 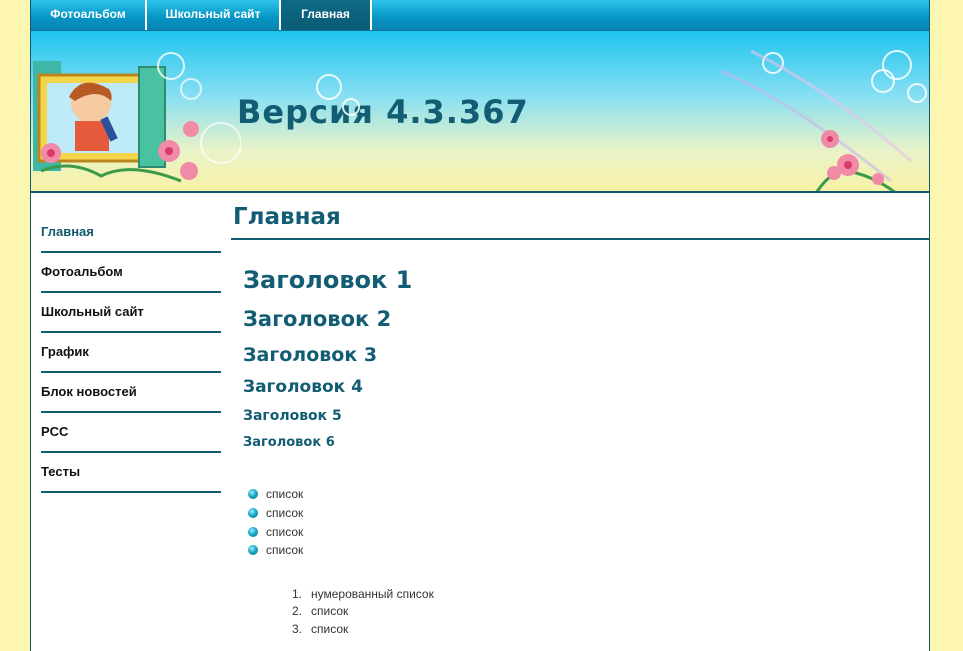 I want to click on bullet-list: список список список список, so click(x=588, y=522).